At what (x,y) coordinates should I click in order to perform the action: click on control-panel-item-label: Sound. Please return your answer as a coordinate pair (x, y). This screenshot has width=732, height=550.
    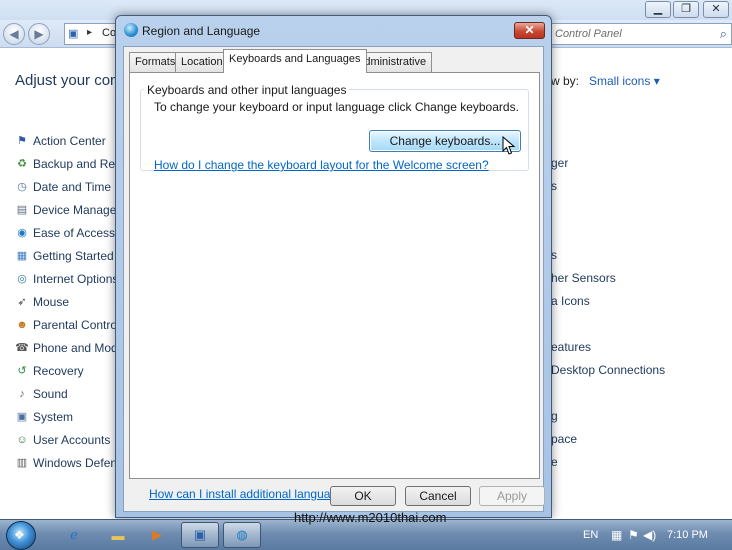
    Looking at the image, I should click on (50, 394).